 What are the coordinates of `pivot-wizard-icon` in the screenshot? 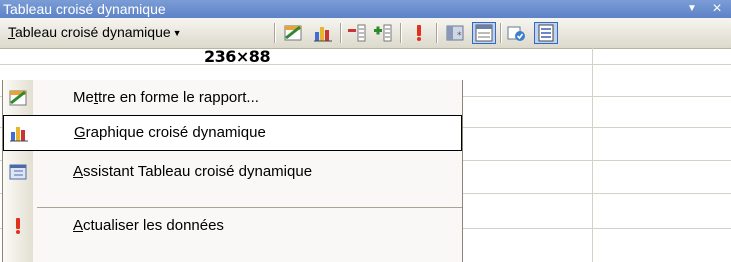 It's located at (18, 172).